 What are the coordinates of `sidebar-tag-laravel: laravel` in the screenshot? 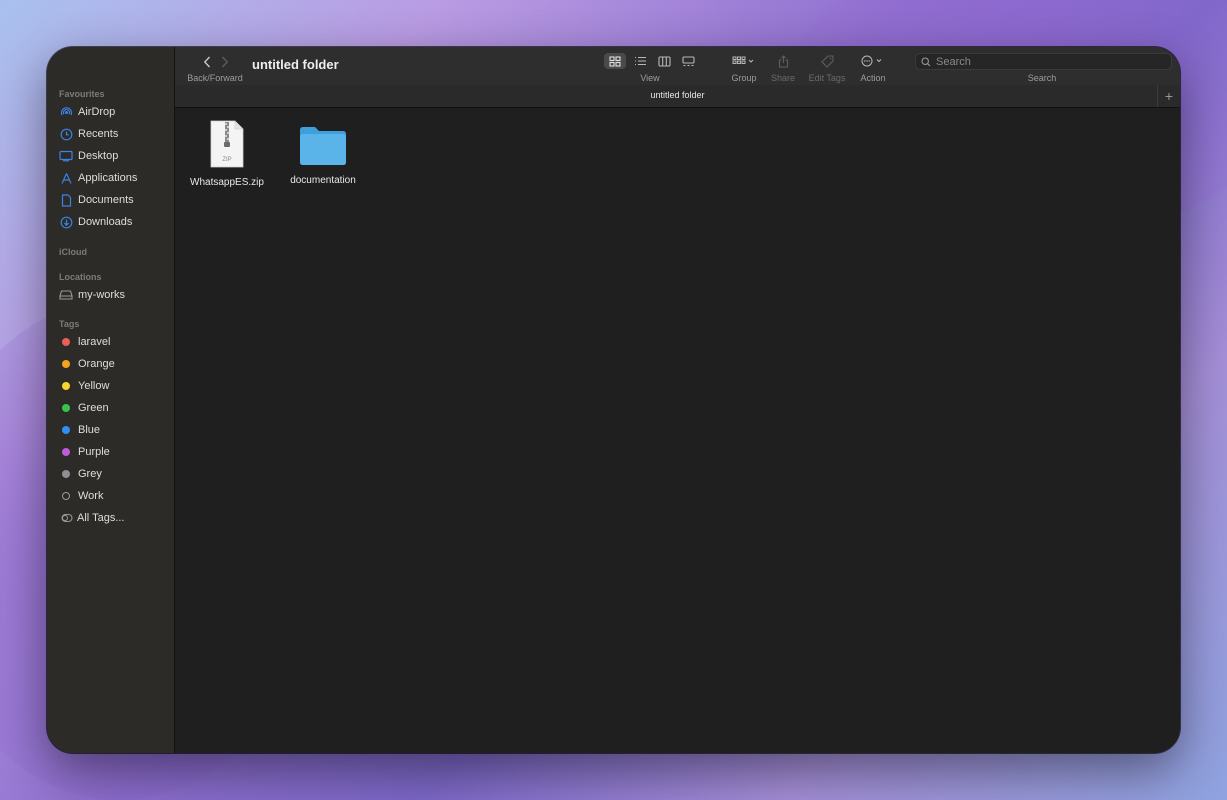 It's located at (114, 342).